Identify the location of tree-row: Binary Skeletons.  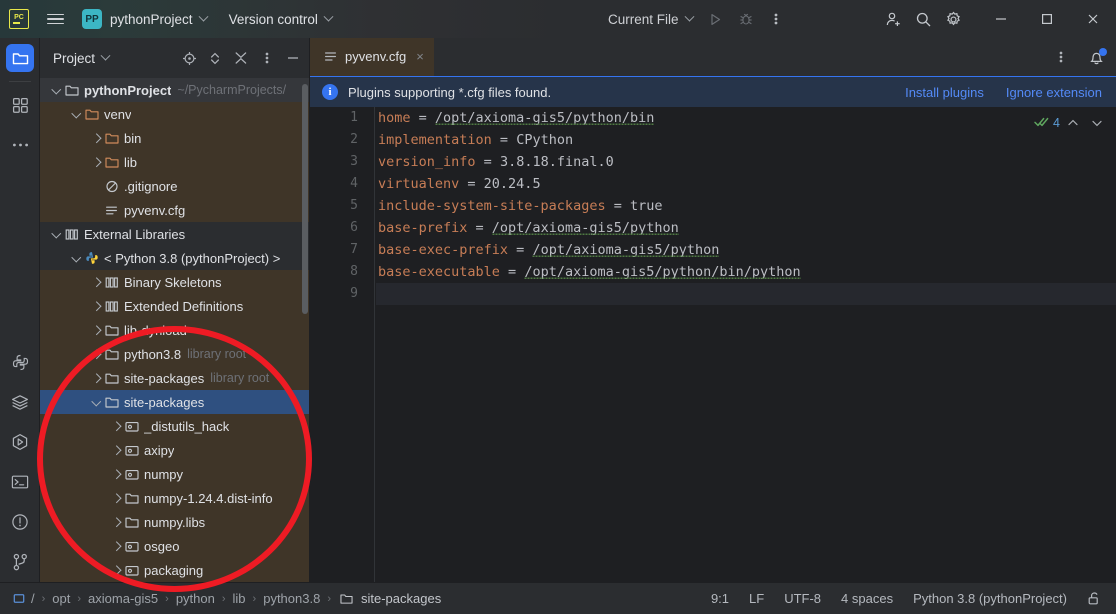
(175, 282).